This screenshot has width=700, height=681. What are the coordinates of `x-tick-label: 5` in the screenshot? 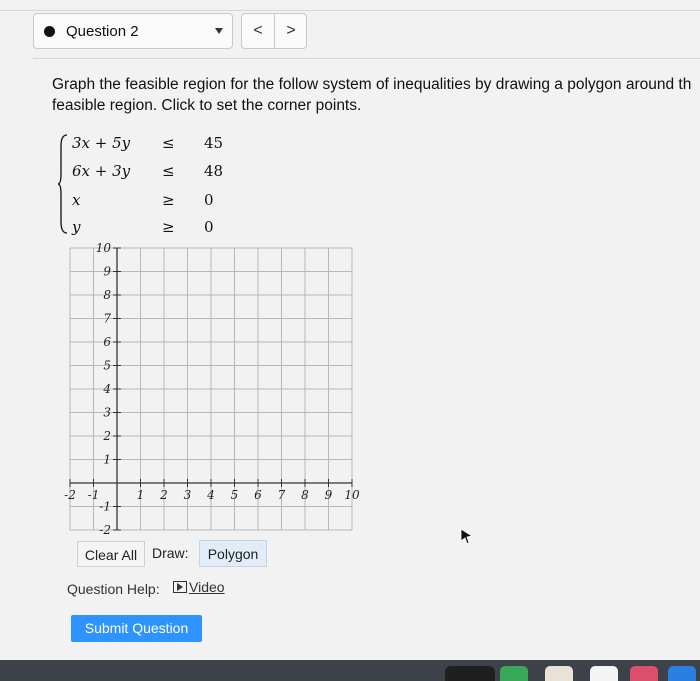 It's located at (235, 495).